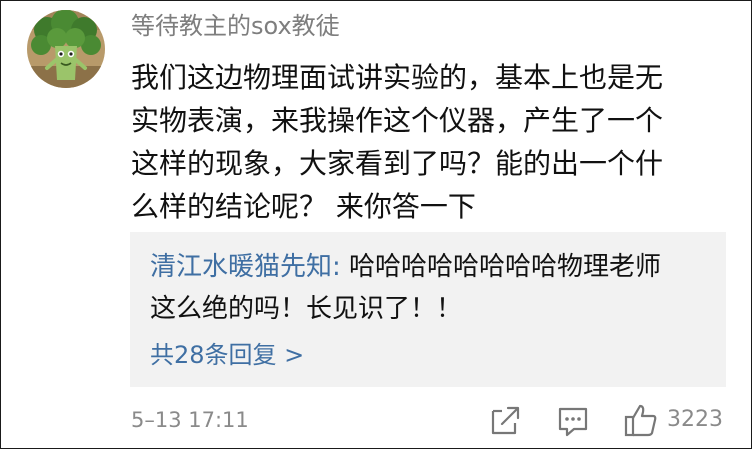  Describe the element at coordinates (640, 420) in the screenshot. I see `thumbs-up-icon` at that location.